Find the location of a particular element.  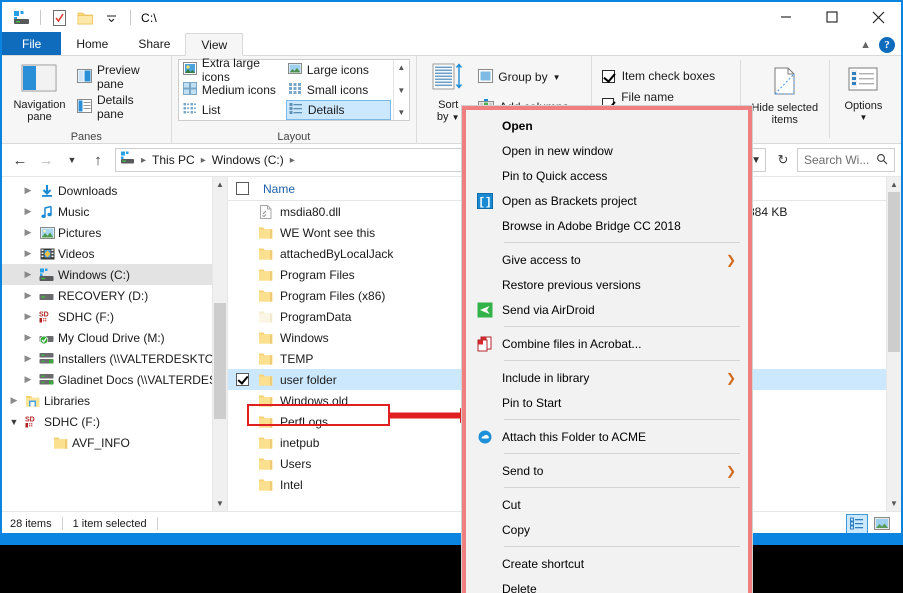

help-icon: ? is located at coordinates (887, 45).